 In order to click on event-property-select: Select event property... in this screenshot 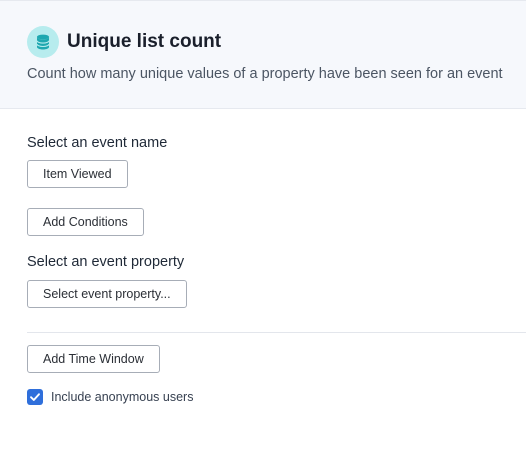, I will do `click(107, 294)`.